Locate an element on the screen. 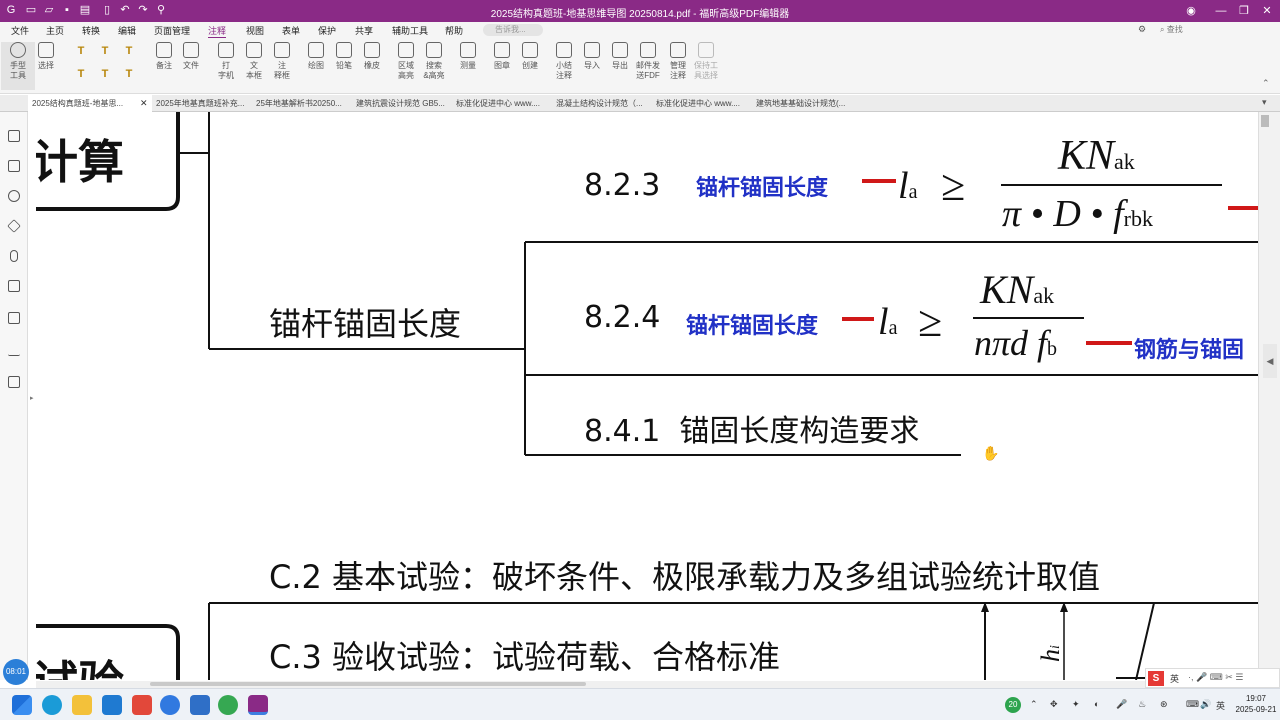 Image resolution: width=1280 pixels, height=720 pixels. comment-icon is located at coordinates (14, 196).